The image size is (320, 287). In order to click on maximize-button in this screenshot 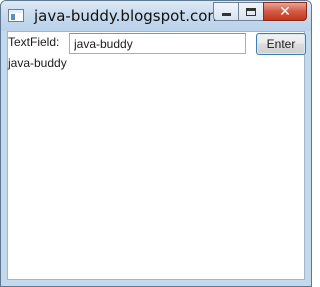, I will do `click(250, 11)`.